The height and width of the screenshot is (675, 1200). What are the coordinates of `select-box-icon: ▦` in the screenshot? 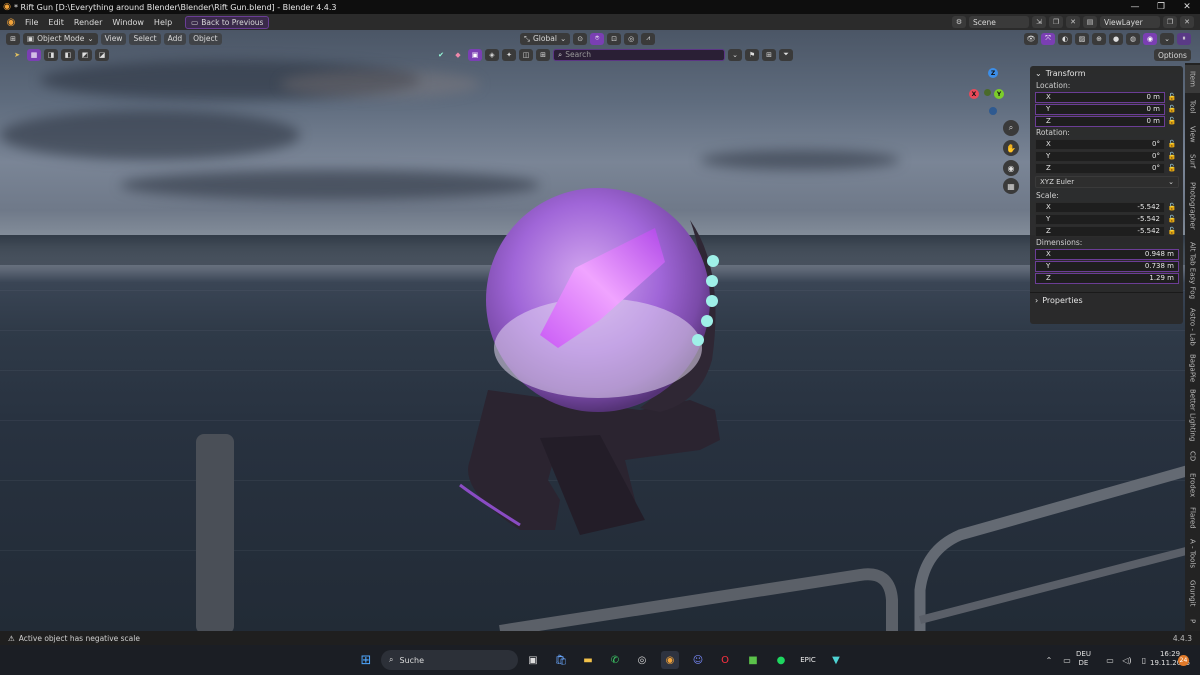 It's located at (34, 54).